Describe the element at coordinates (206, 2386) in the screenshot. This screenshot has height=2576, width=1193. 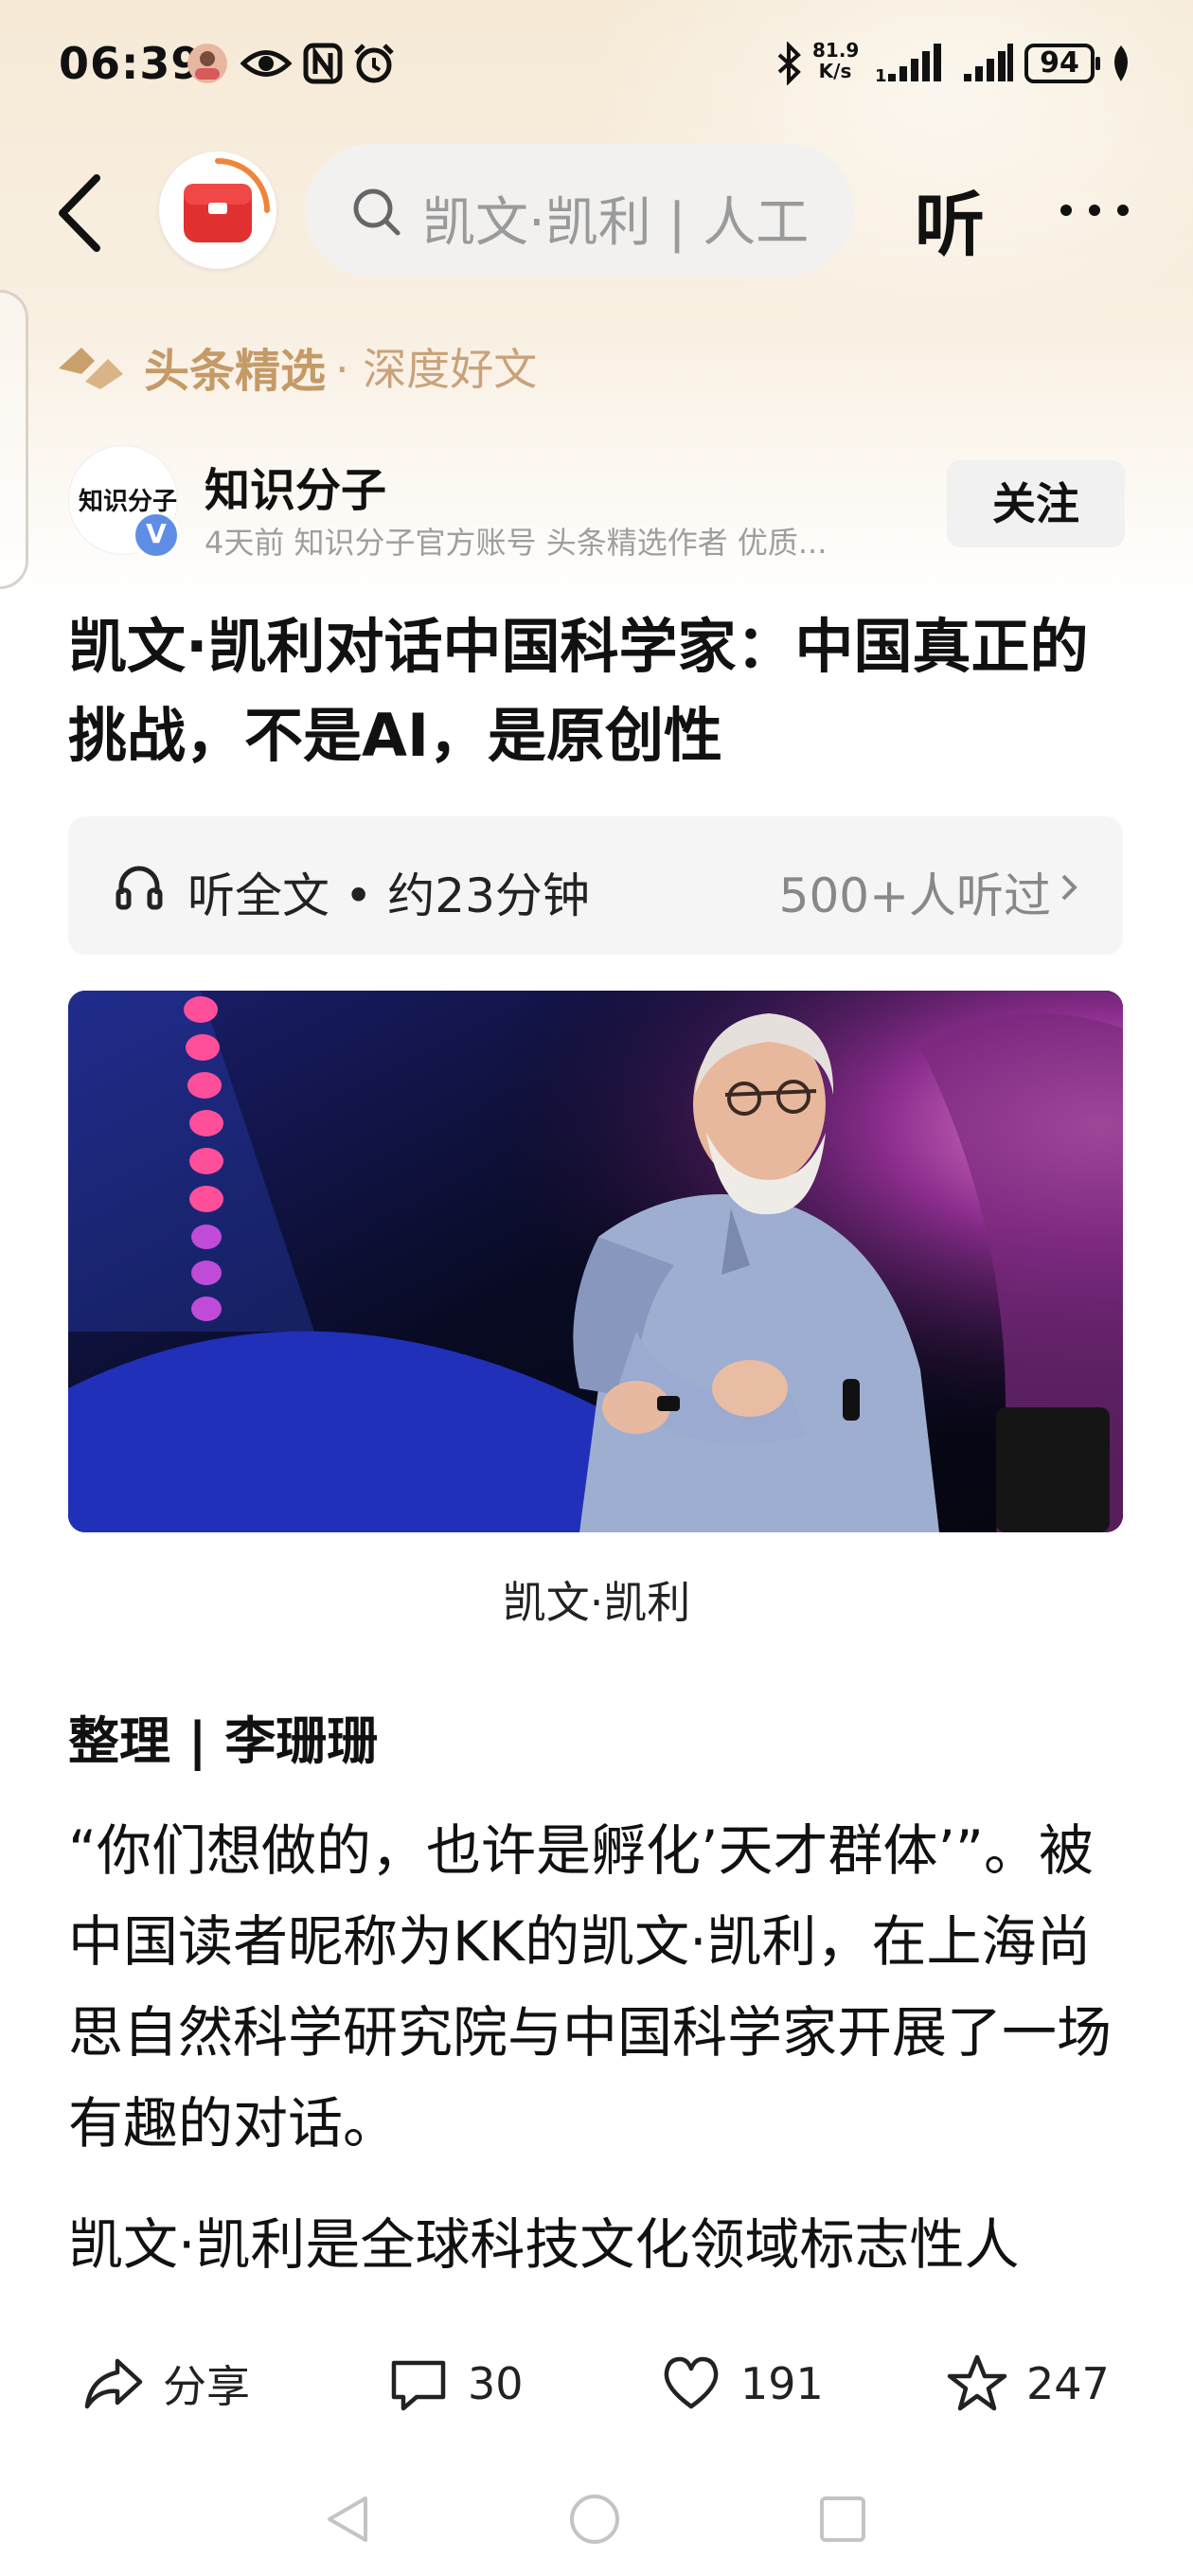
I see `share-label: 分享` at that location.